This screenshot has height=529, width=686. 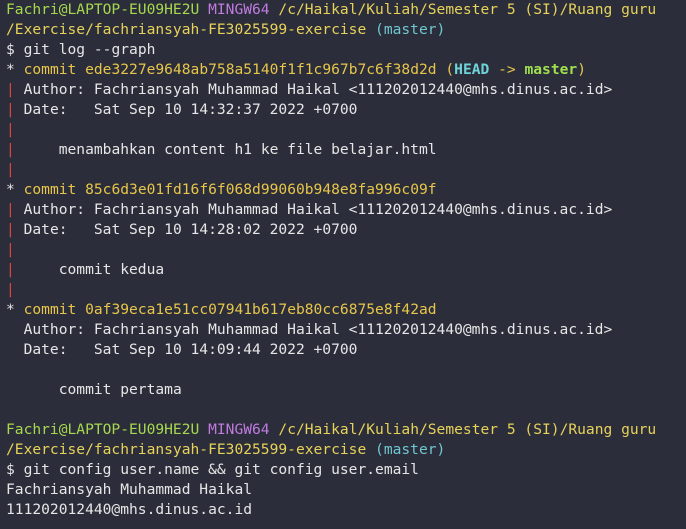 I want to click on ref-arrow: ->, so click(x=507, y=69).